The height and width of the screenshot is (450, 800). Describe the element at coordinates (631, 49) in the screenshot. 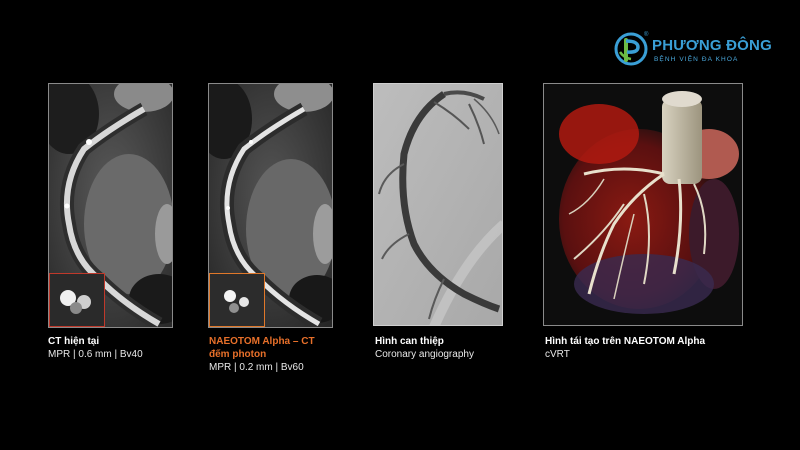

I see `logo-mark-icon` at that location.